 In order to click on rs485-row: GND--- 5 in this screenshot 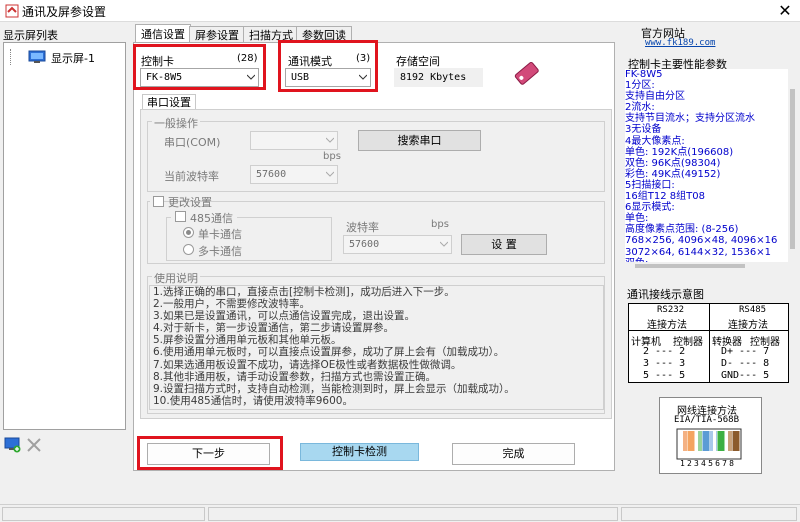, I will do `click(745, 375)`.